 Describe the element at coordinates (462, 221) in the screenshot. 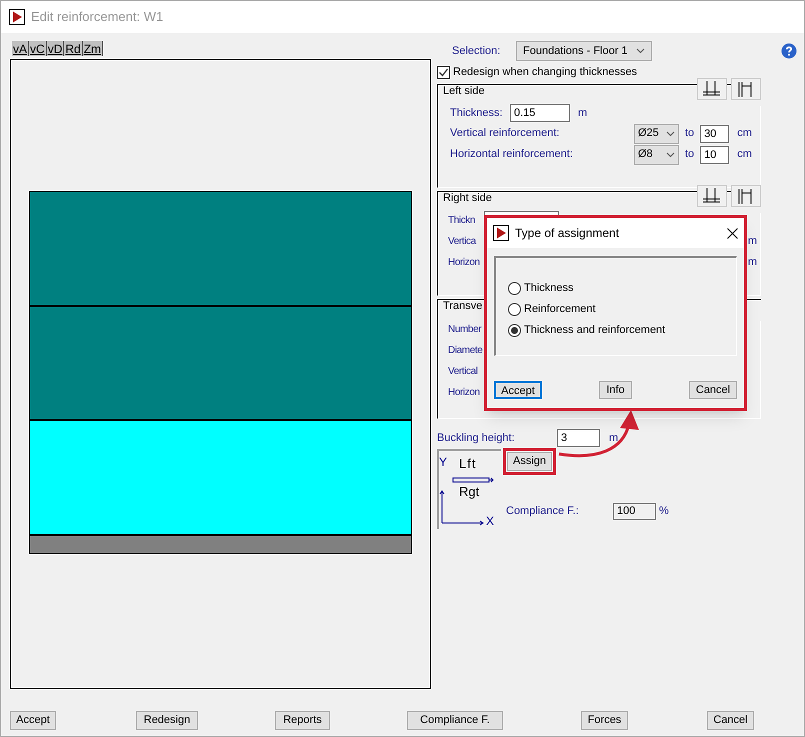

I see `field-label: Thickn` at that location.